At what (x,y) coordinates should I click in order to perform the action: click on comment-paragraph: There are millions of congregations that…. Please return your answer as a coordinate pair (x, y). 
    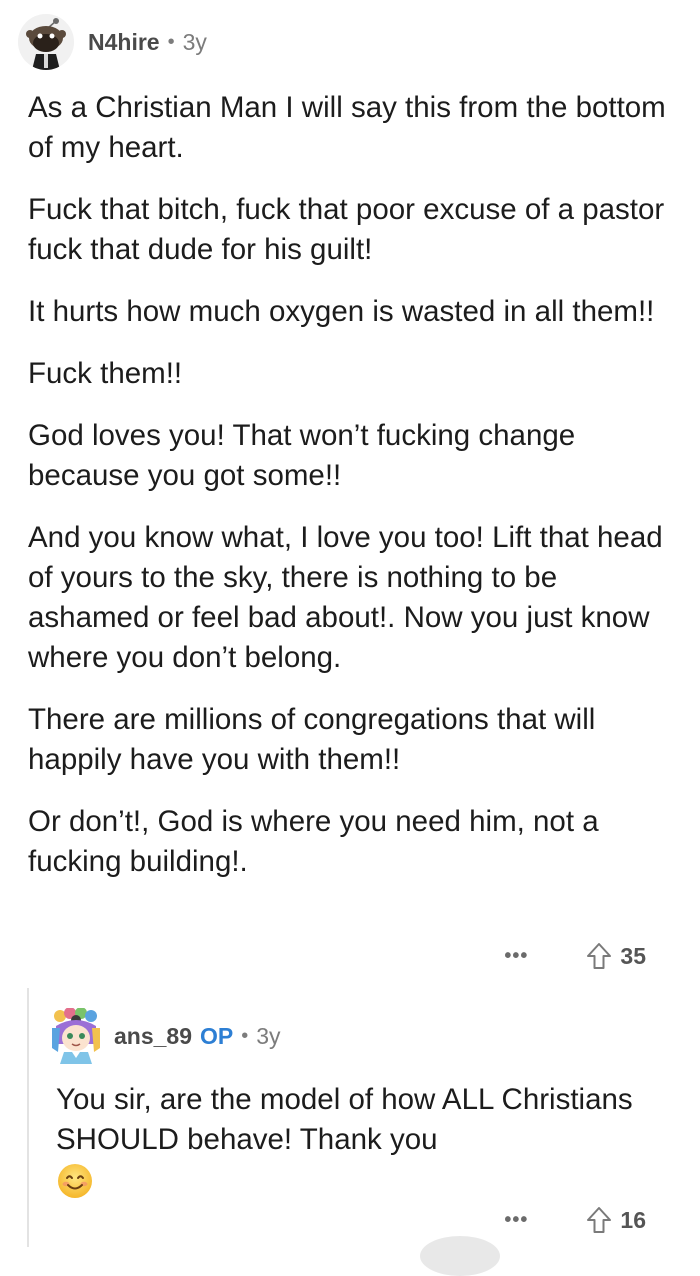
    Looking at the image, I should click on (312, 739).